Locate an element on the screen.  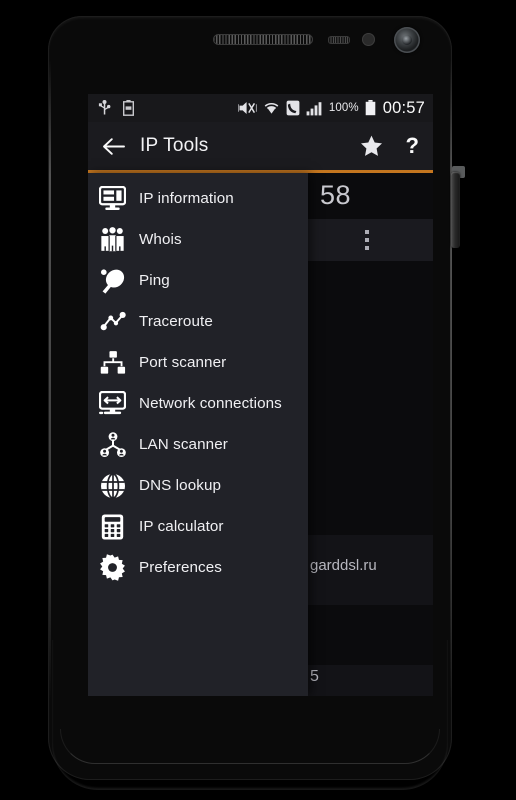
back-arrow-icon is located at coordinates (113, 146).